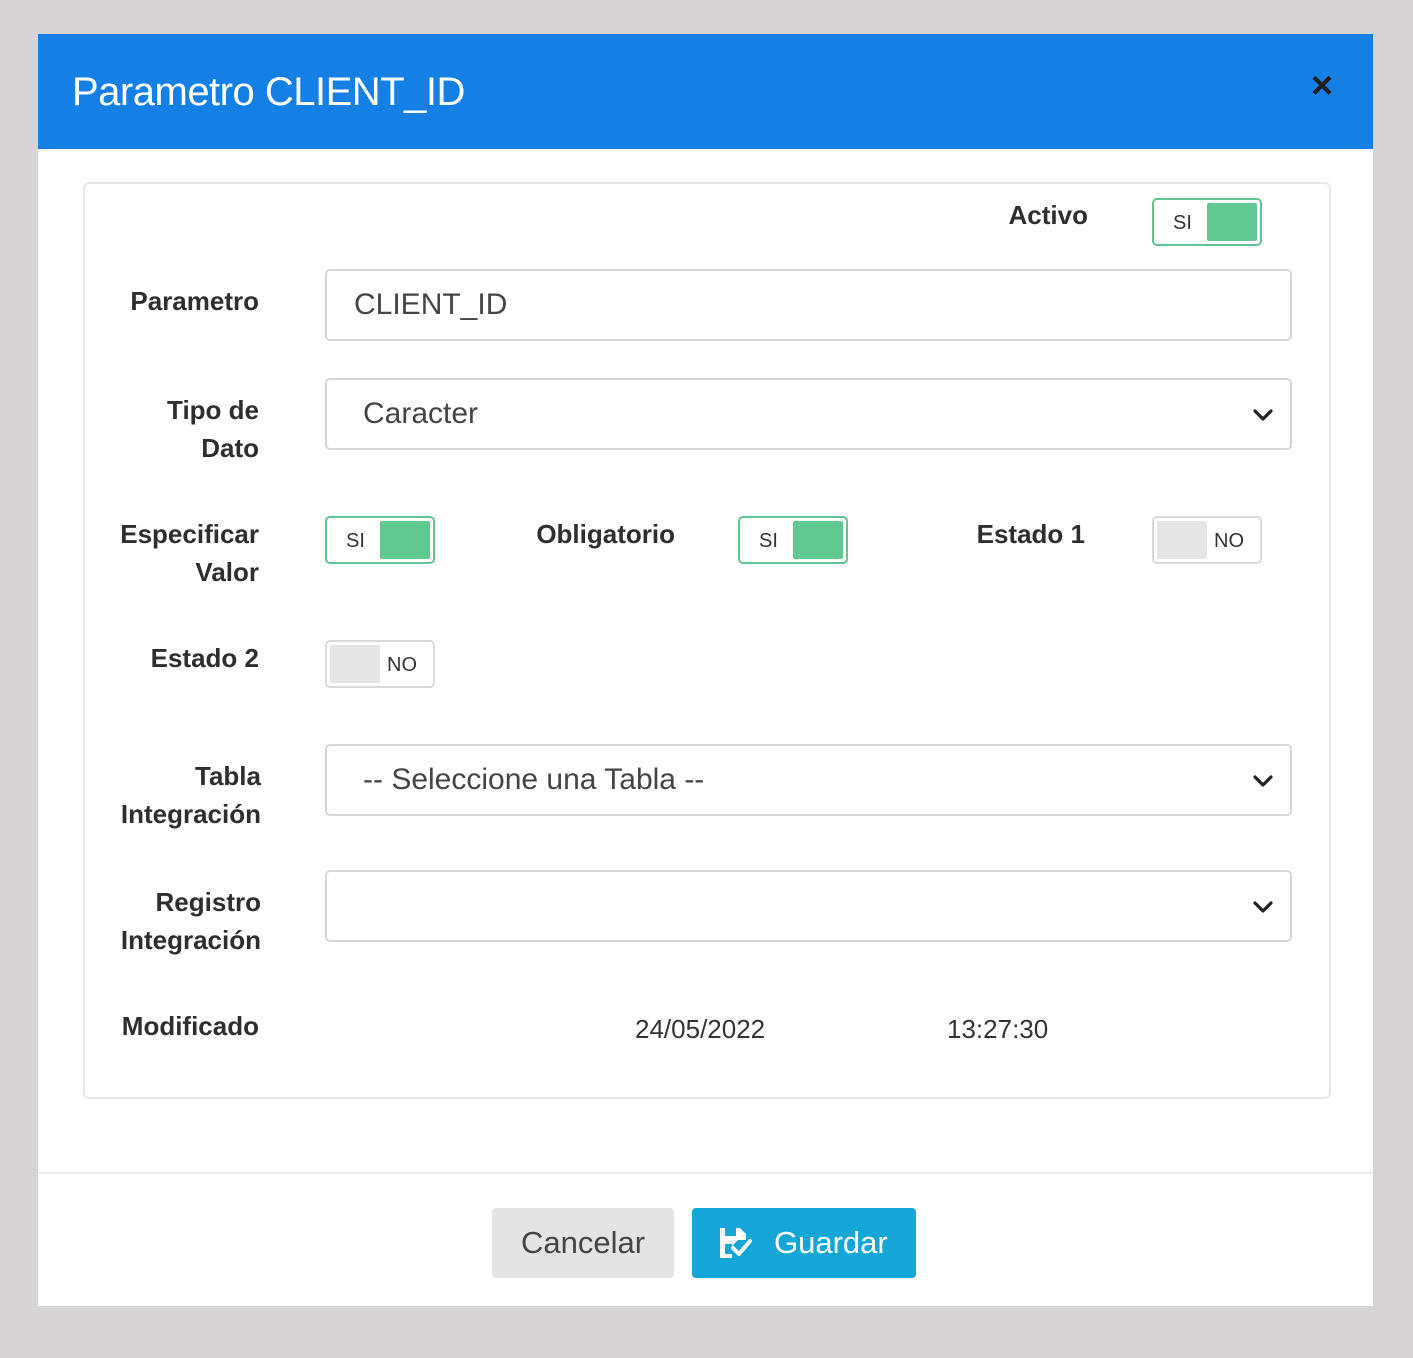 The height and width of the screenshot is (1358, 1413). What do you see at coordinates (808, 305) in the screenshot?
I see `parametro-input: CLIENT_ID` at bounding box center [808, 305].